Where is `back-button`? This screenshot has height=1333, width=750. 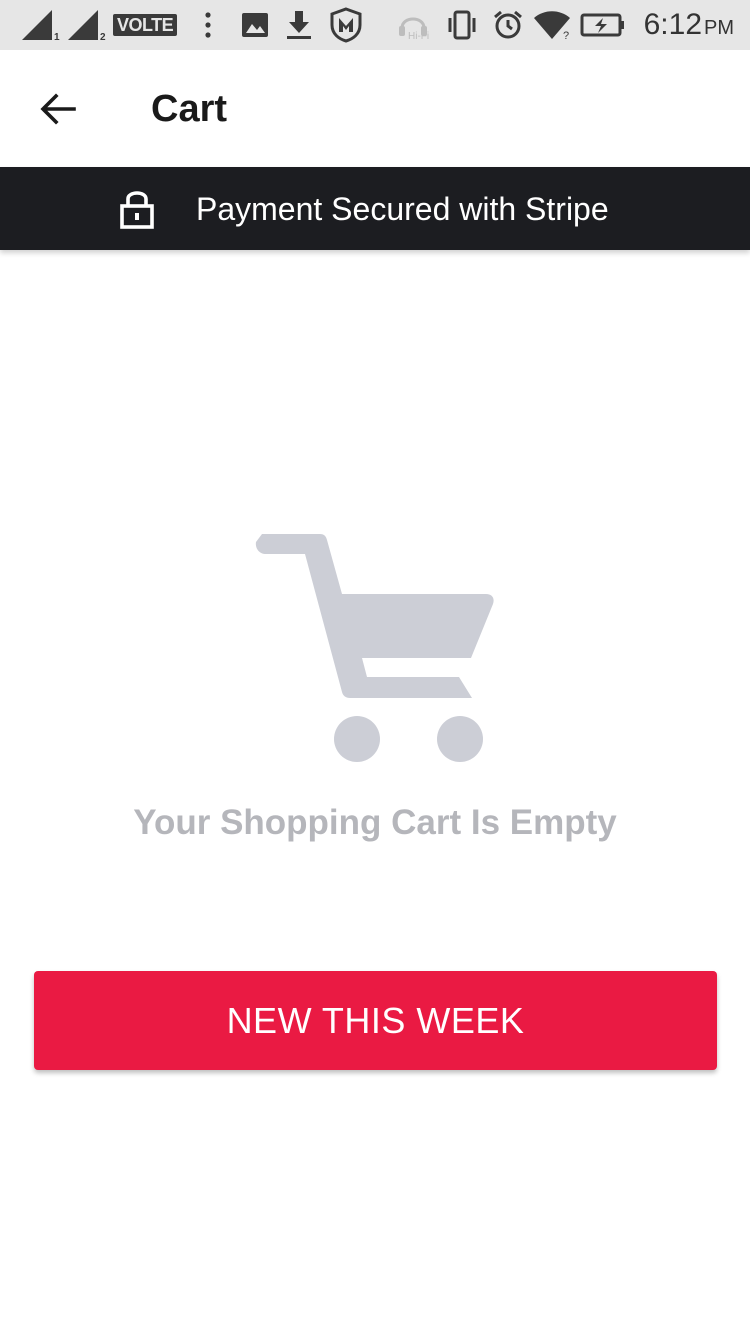
back-button is located at coordinates (58, 109).